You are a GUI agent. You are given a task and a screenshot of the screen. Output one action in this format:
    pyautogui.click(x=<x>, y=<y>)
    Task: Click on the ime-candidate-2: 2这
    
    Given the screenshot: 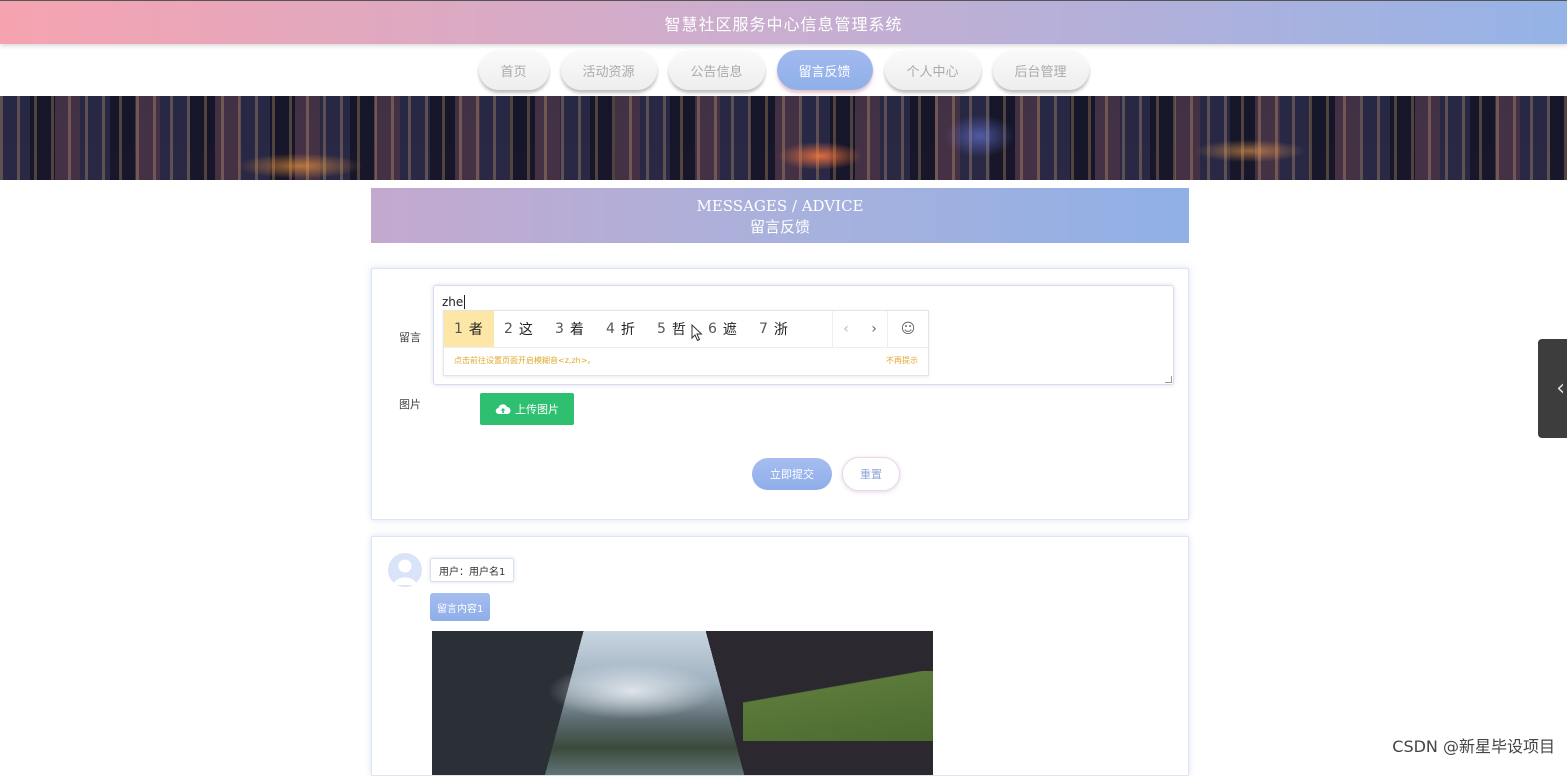 What is the action you would take?
    pyautogui.click(x=518, y=329)
    